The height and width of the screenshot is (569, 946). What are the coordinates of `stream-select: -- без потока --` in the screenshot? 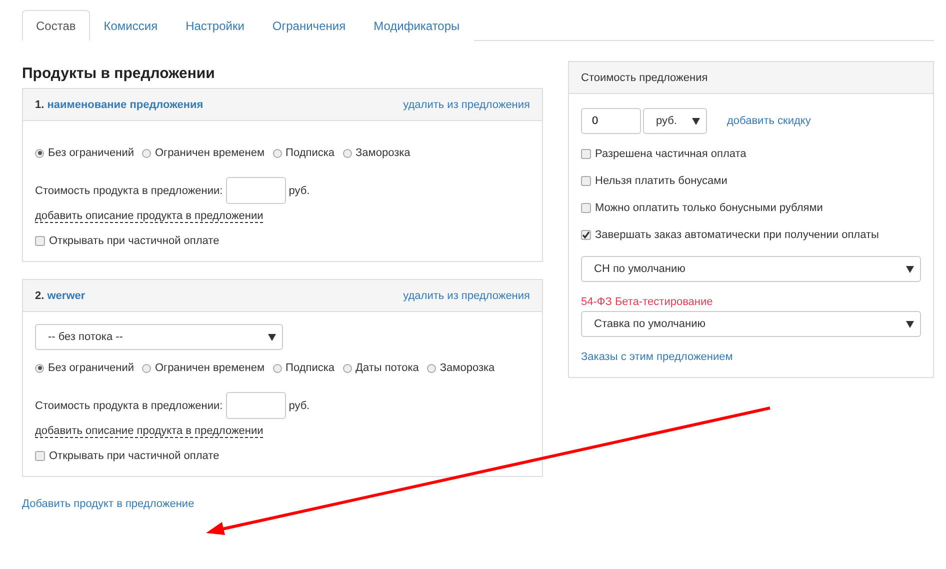 It's located at (159, 337).